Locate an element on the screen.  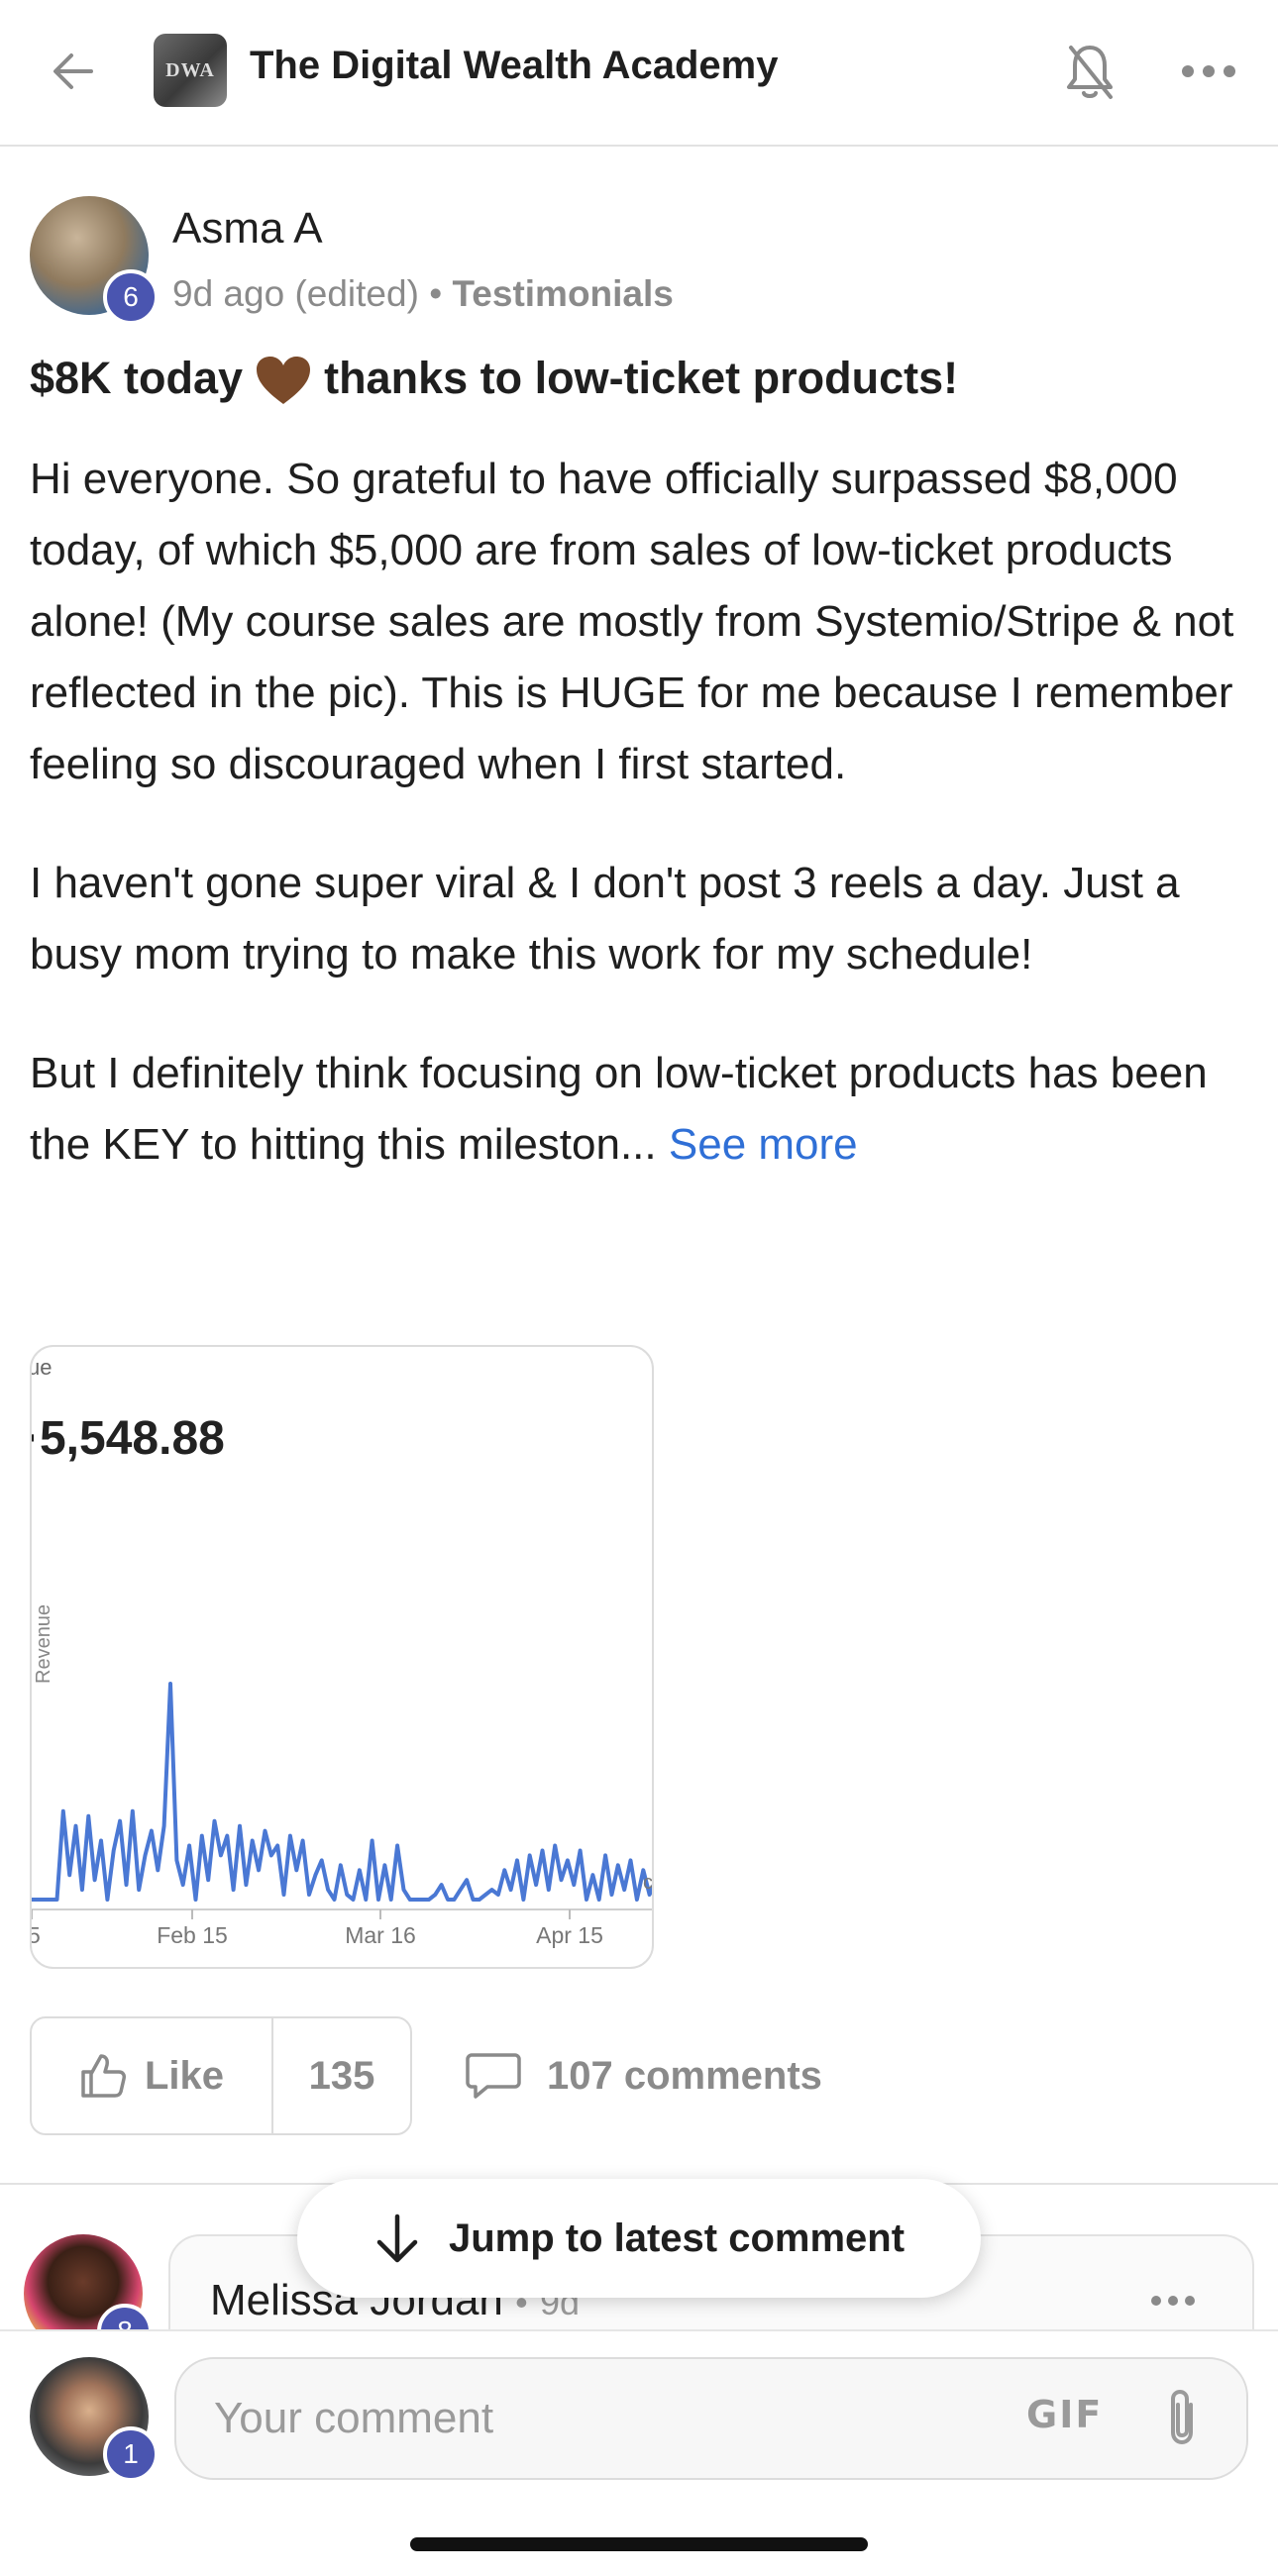
arrow-down-icon is located at coordinates (397, 2238).